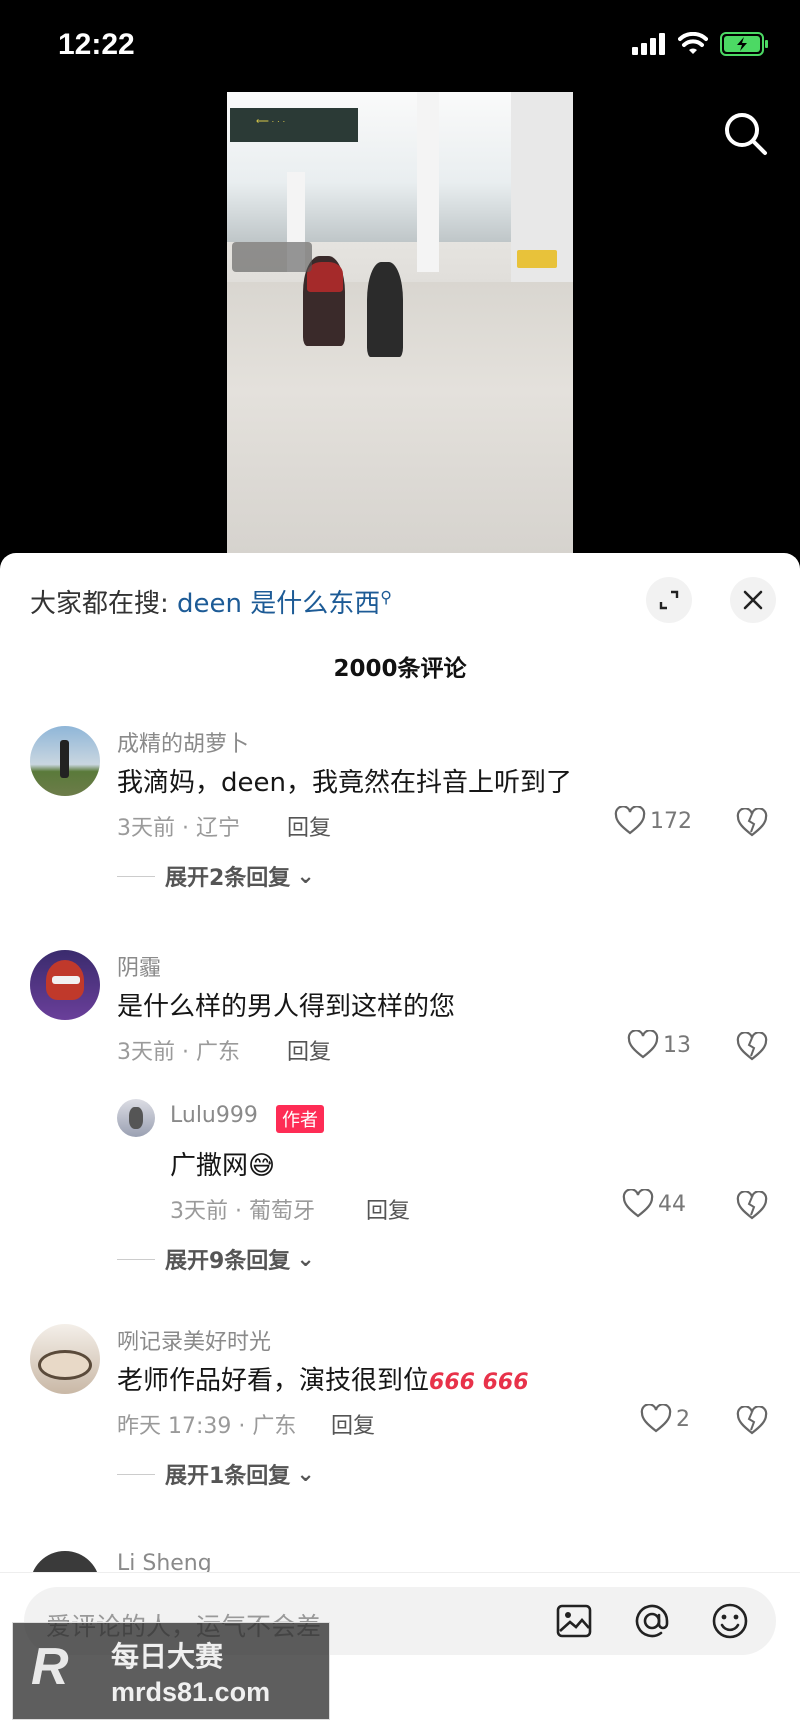  I want to click on status-icons, so click(701, 44).